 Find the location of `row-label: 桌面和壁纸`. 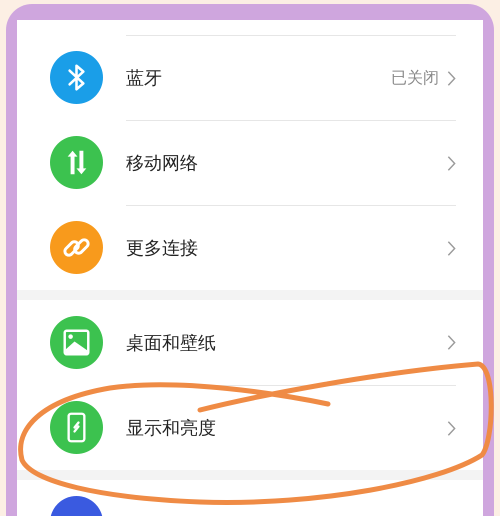

row-label: 桌面和壁纸 is located at coordinates (171, 343).